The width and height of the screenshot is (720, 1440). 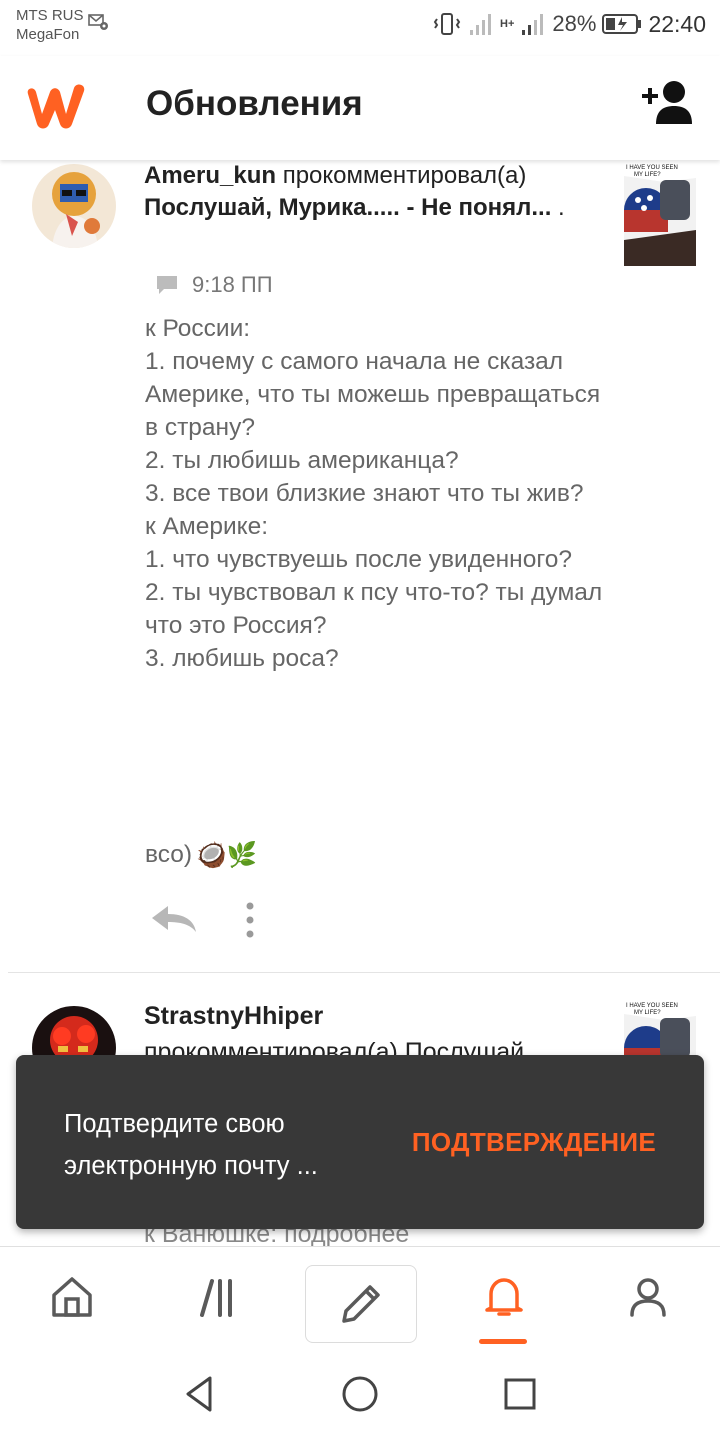 I want to click on avatar-image, so click(x=74, y=206).